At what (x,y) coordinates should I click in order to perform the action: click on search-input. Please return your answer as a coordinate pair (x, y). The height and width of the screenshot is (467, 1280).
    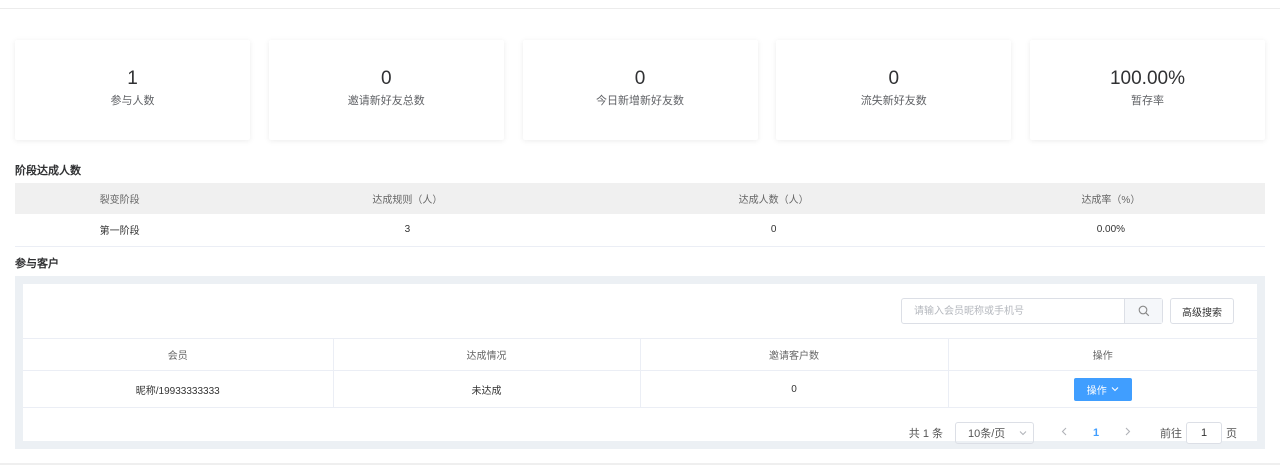
    Looking at the image, I should click on (1013, 311).